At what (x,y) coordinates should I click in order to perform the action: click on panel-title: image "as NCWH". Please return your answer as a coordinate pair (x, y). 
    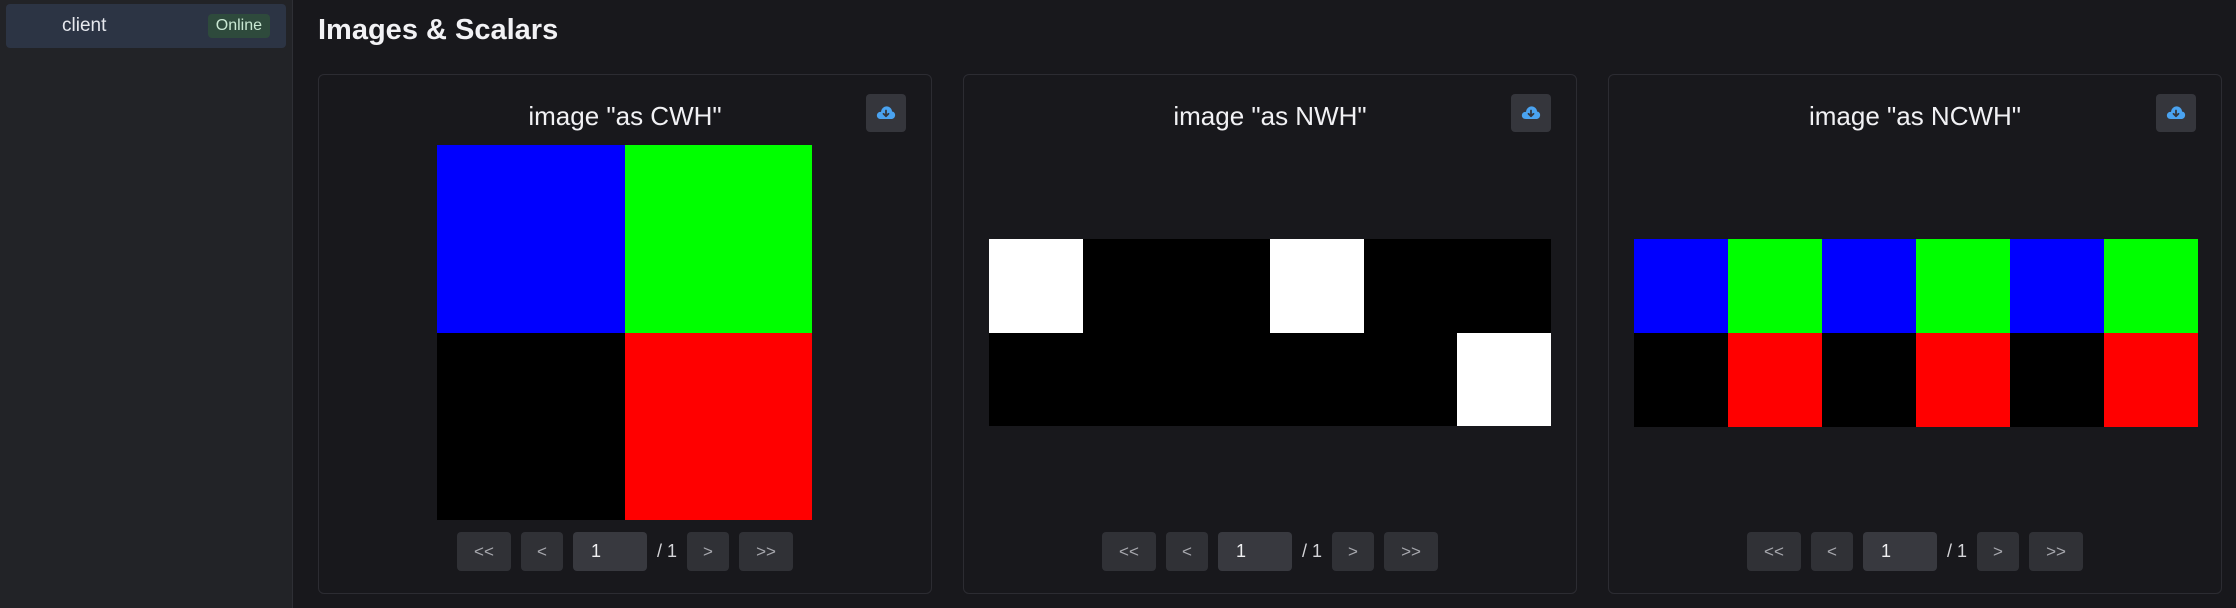
    Looking at the image, I should click on (1915, 116).